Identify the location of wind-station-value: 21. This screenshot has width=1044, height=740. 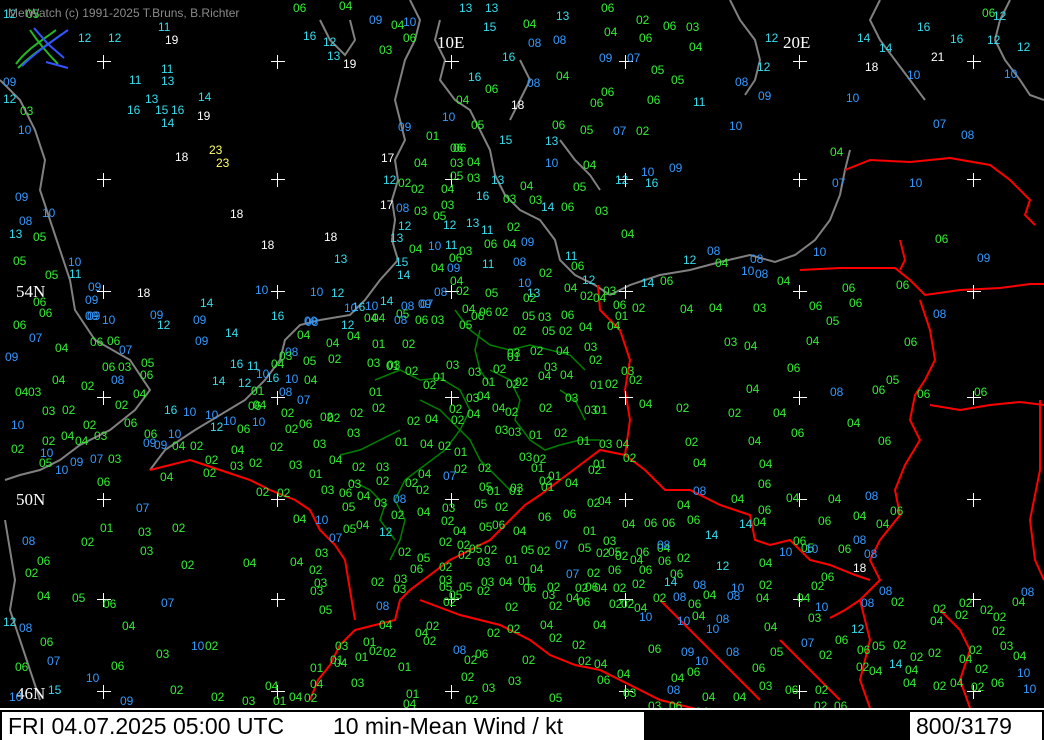
(938, 57).